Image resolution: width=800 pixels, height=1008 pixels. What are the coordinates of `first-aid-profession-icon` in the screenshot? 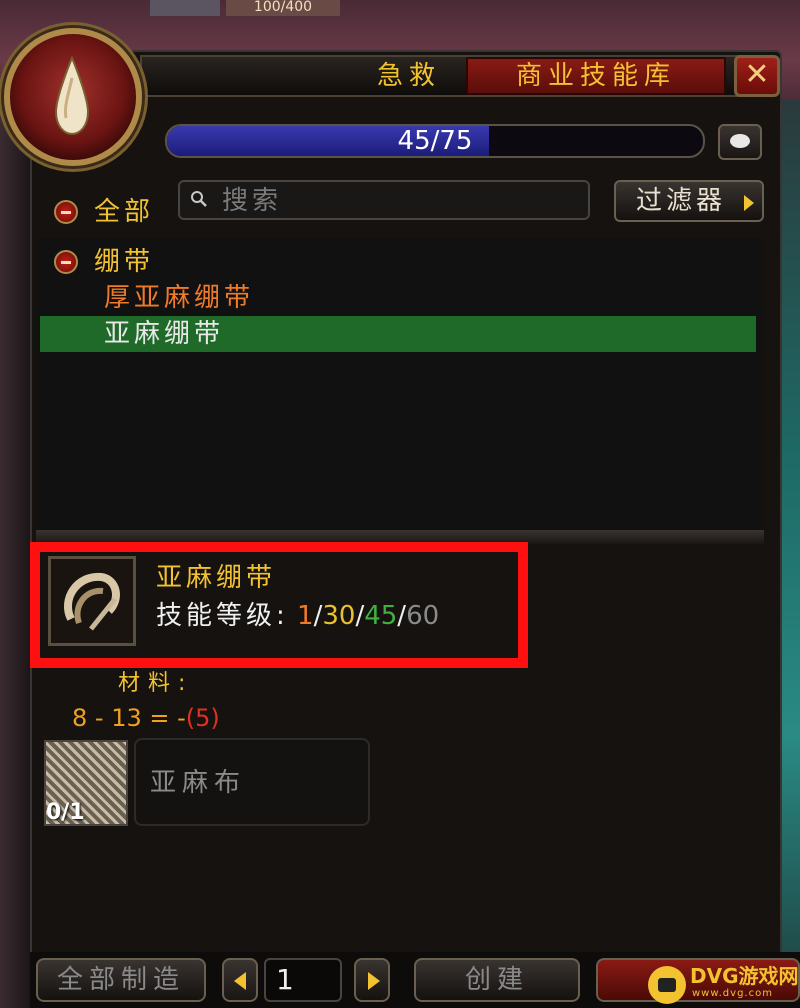 It's located at (73, 97).